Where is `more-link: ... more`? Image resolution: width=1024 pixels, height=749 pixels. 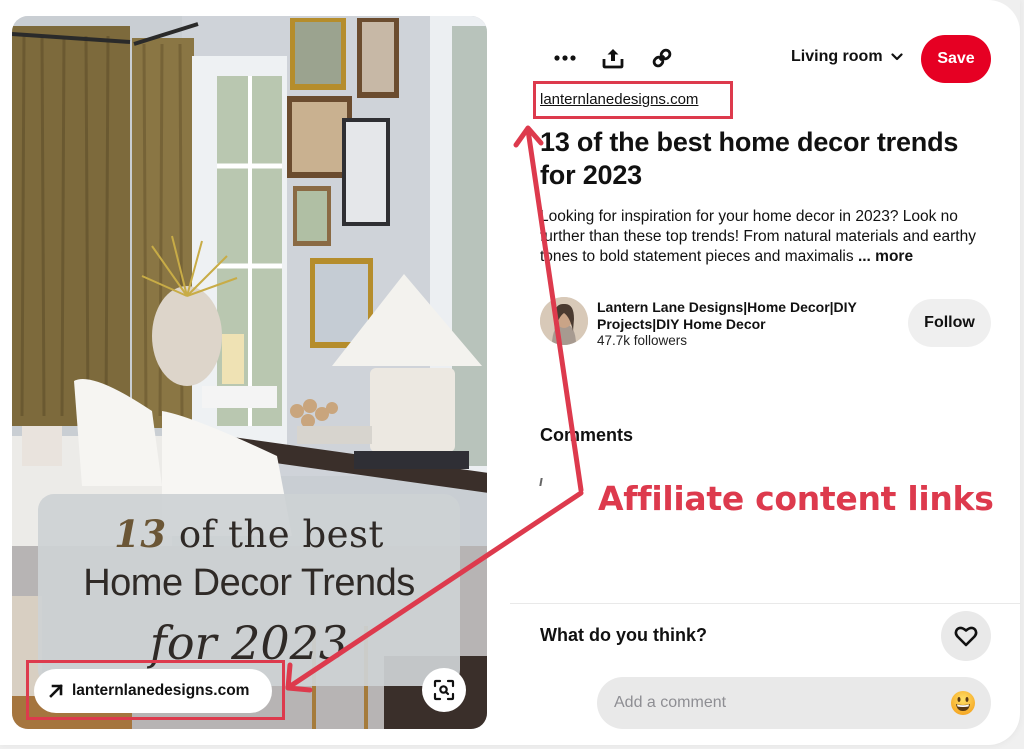
more-link: ... more is located at coordinates (885, 256).